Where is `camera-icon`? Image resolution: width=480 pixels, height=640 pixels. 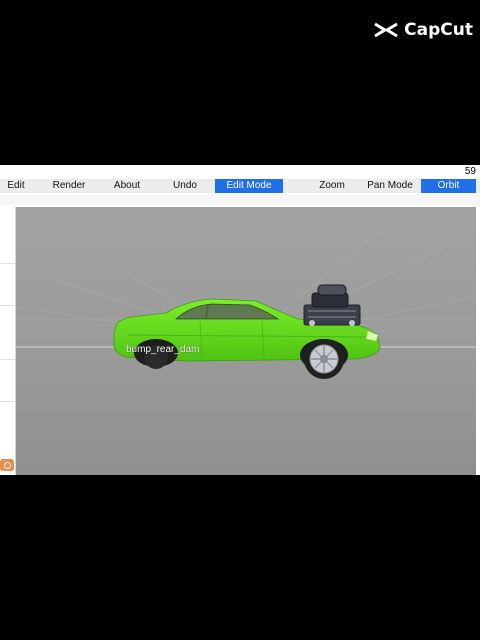 camera-icon is located at coordinates (7, 465).